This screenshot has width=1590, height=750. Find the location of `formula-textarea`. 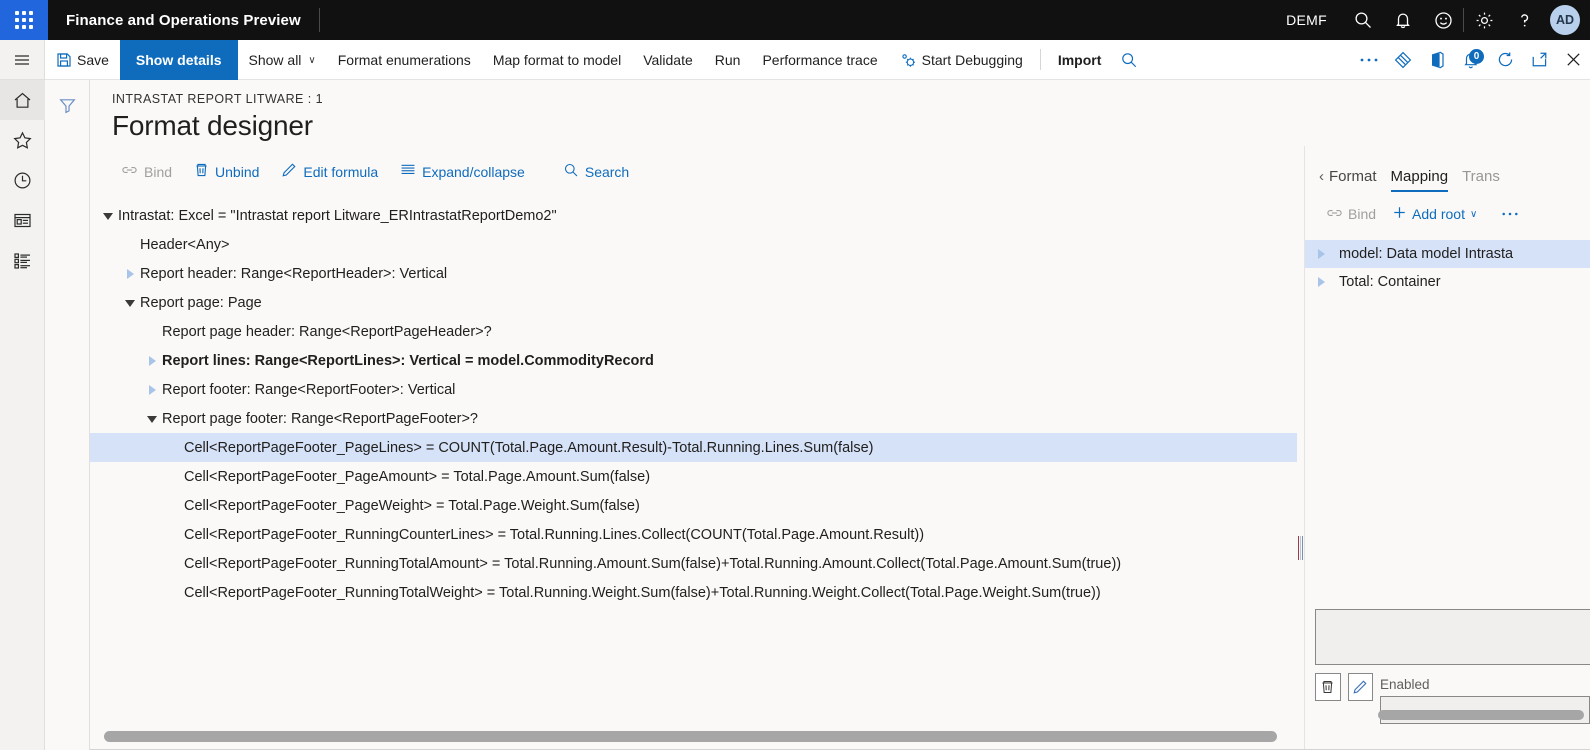

formula-textarea is located at coordinates (1452, 637).